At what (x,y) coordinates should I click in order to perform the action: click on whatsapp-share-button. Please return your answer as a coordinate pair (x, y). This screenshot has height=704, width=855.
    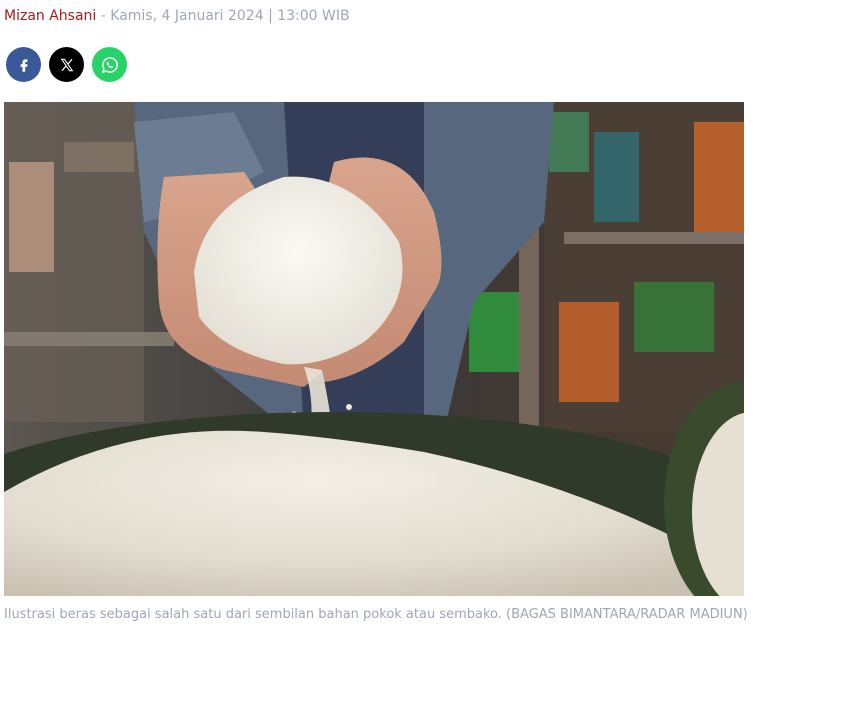
    Looking at the image, I should click on (109, 64).